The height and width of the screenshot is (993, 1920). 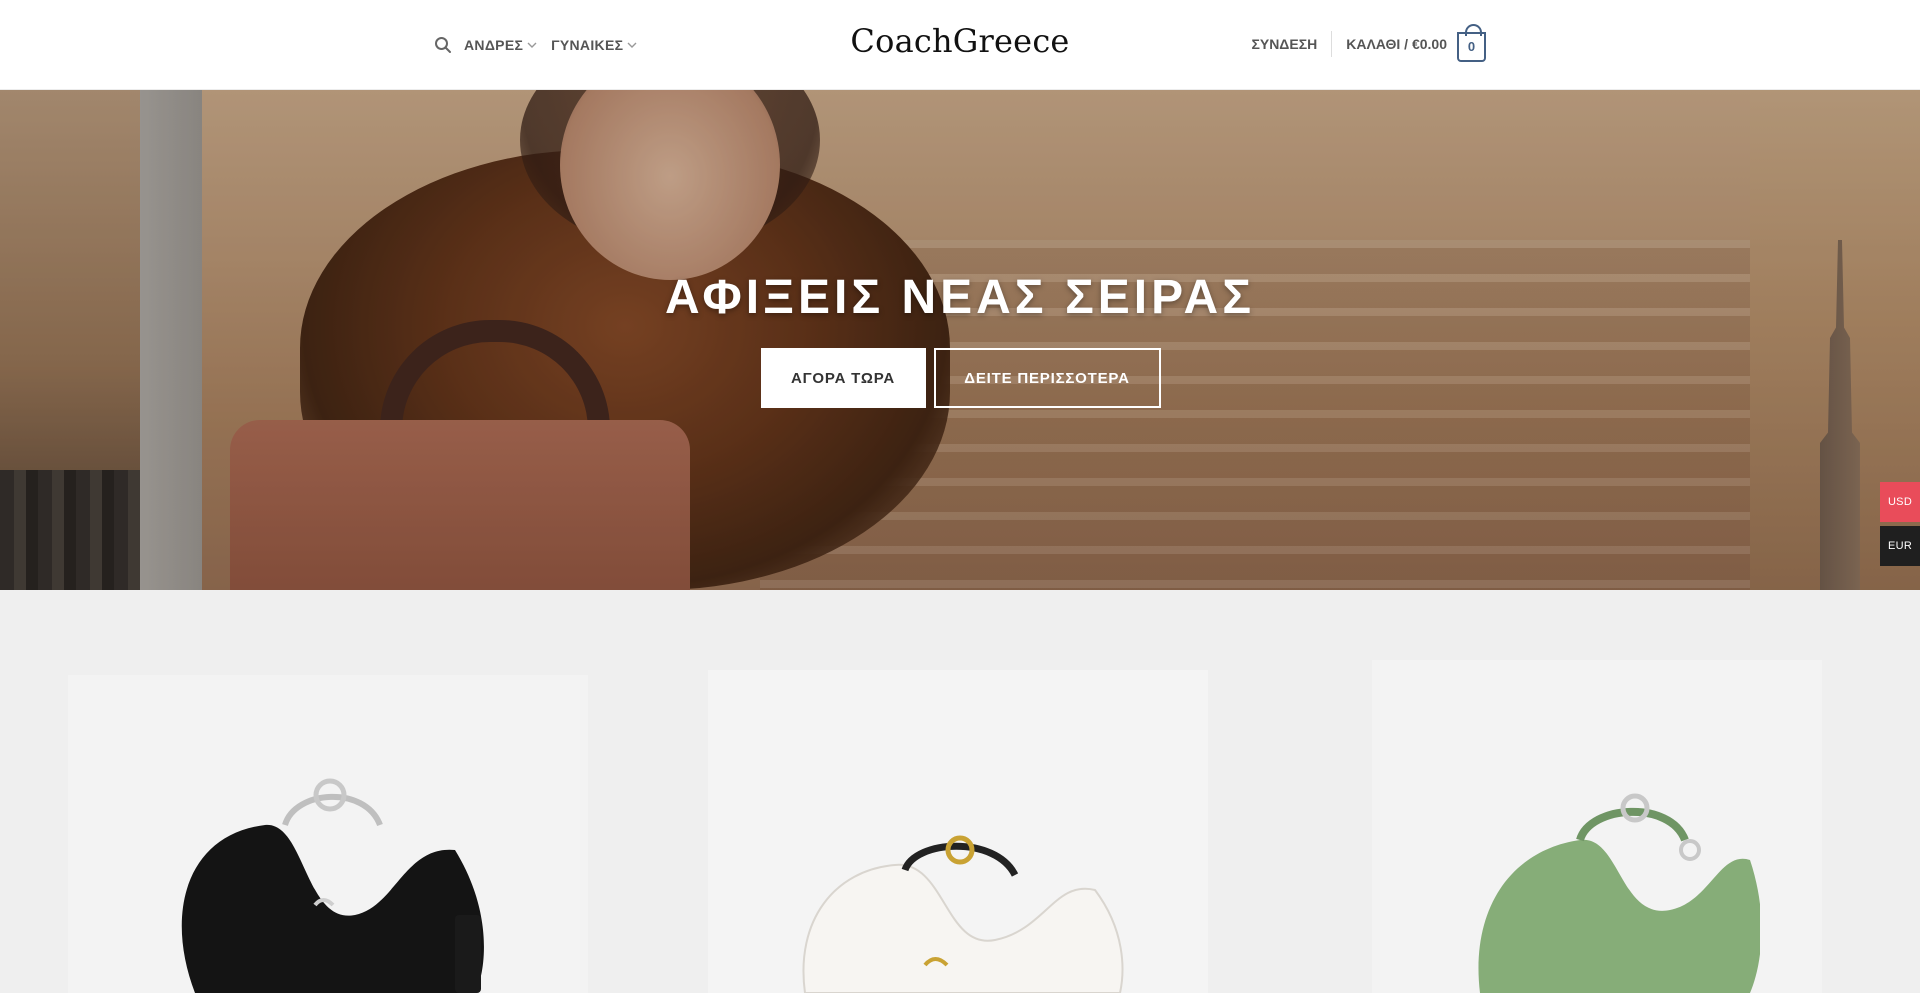 I want to click on search-icon, so click(x=443, y=45).